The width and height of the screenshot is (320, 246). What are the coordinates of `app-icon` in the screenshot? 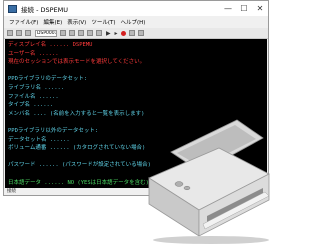 It's located at (12, 8).